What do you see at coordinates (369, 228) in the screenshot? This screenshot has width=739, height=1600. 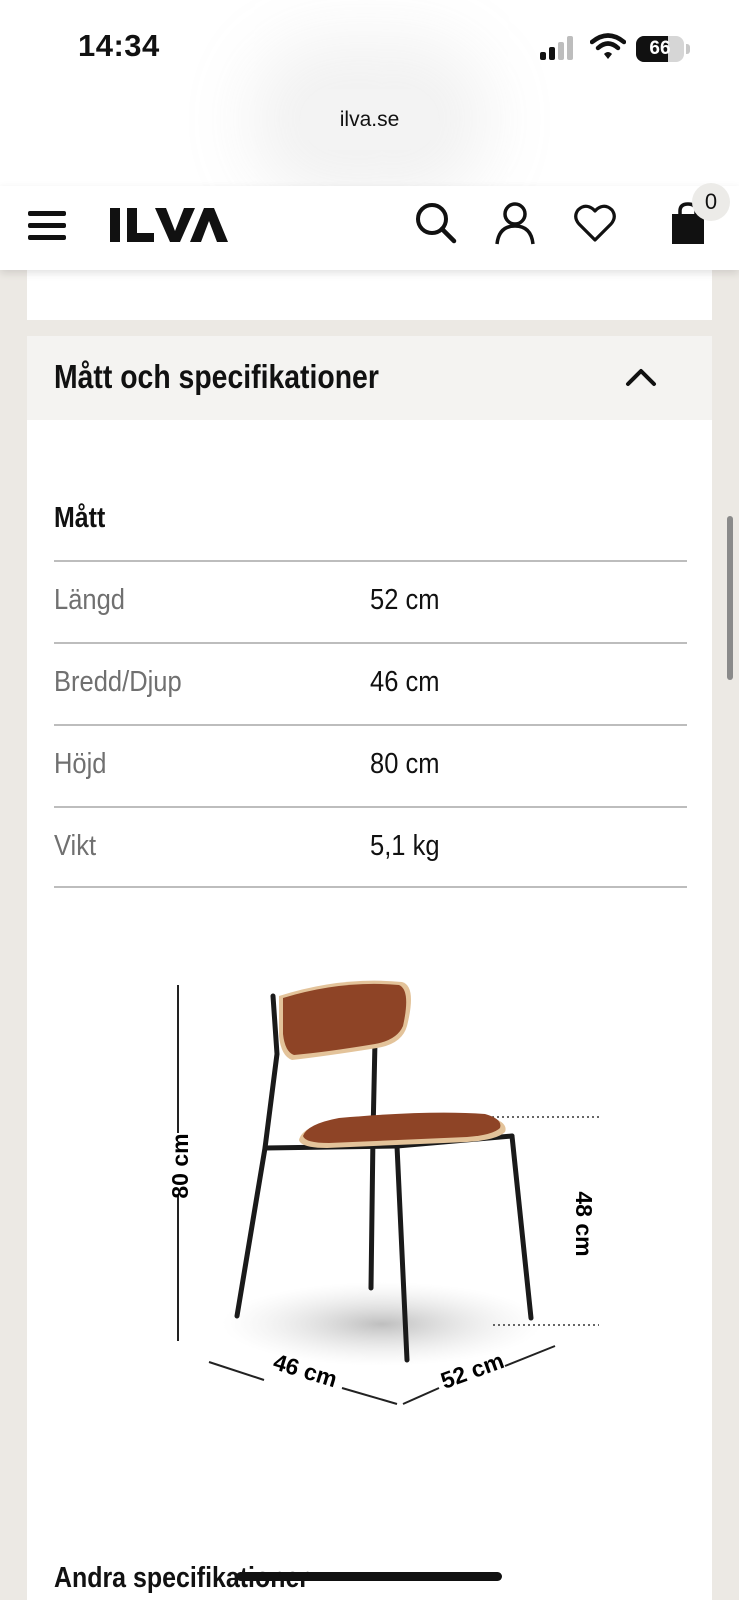 I see `site-header` at bounding box center [369, 228].